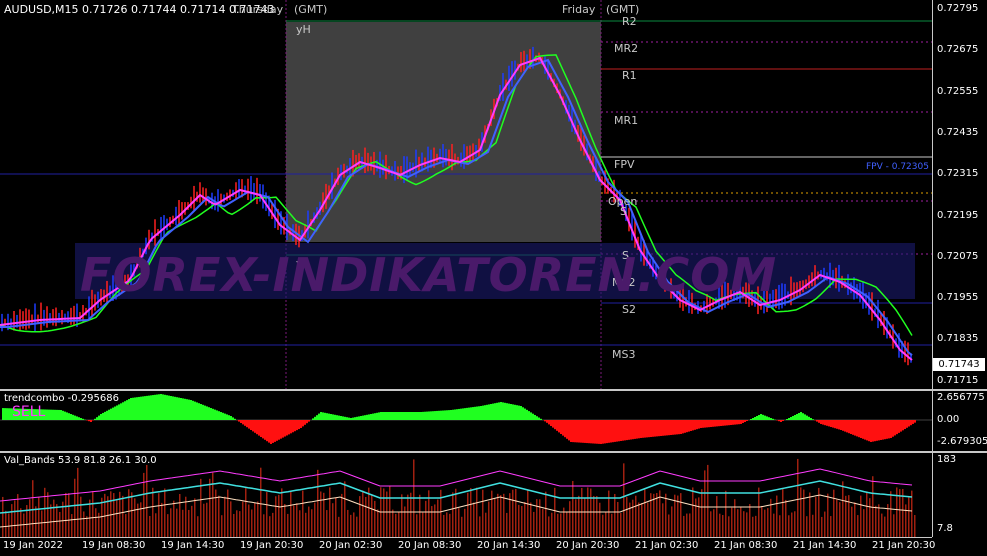 The width and height of the screenshot is (987, 556). Describe the element at coordinates (959, 194) in the screenshot. I see `price-axis` at that location.